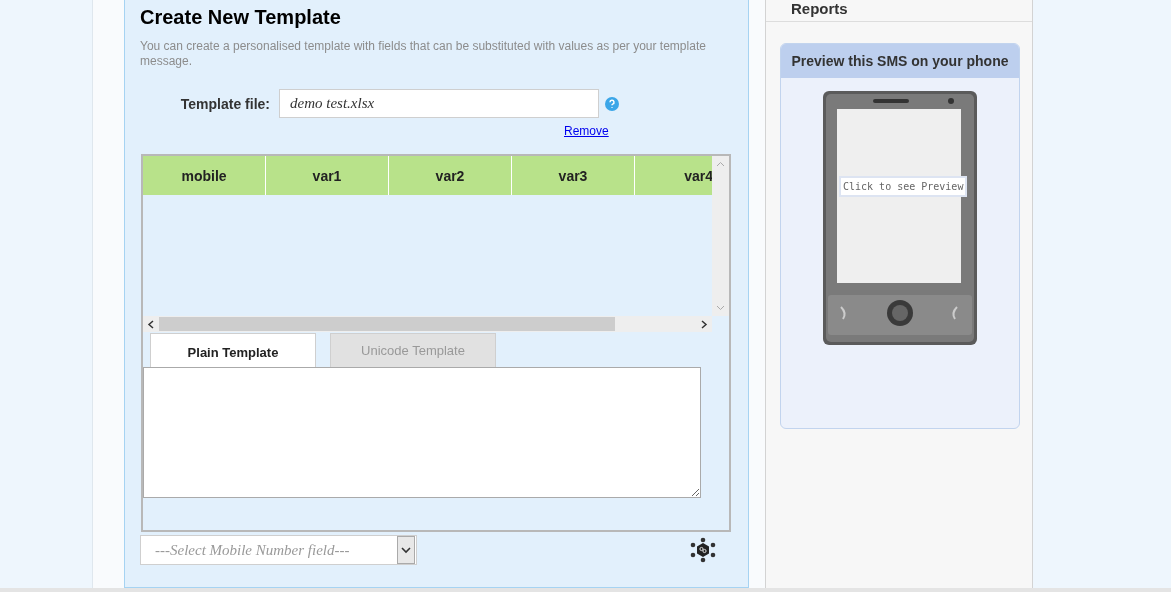 The image size is (1171, 592). Describe the element at coordinates (612, 103) in the screenshot. I see `help-icon` at that location.